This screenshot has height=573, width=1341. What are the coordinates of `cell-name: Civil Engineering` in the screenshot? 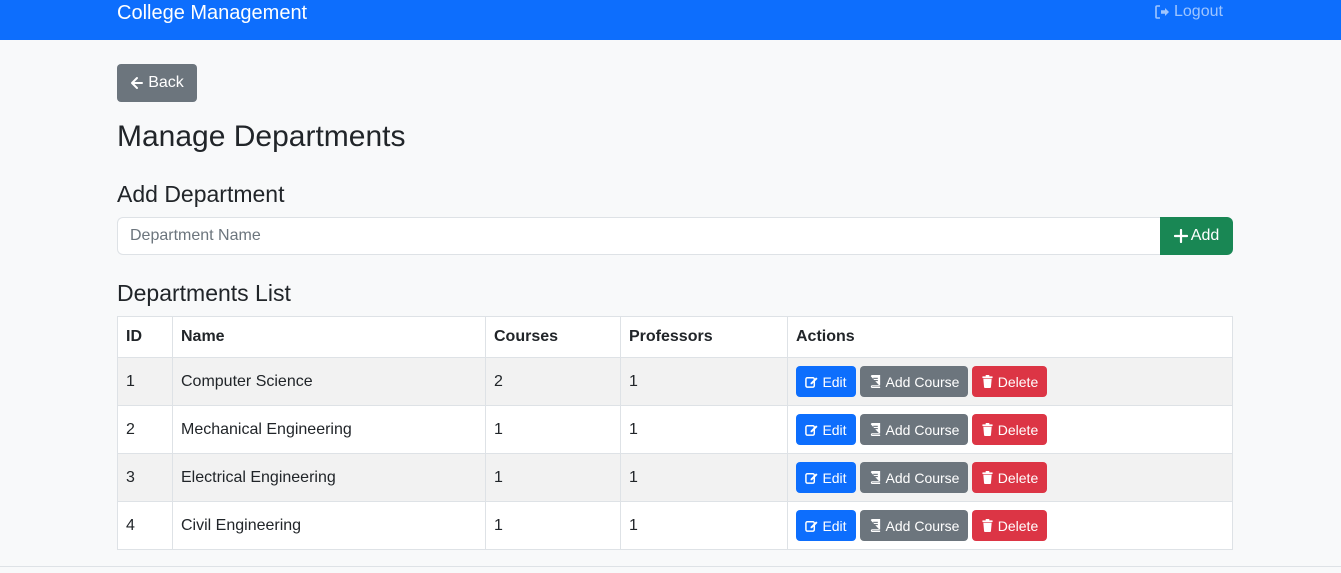 It's located at (329, 525).